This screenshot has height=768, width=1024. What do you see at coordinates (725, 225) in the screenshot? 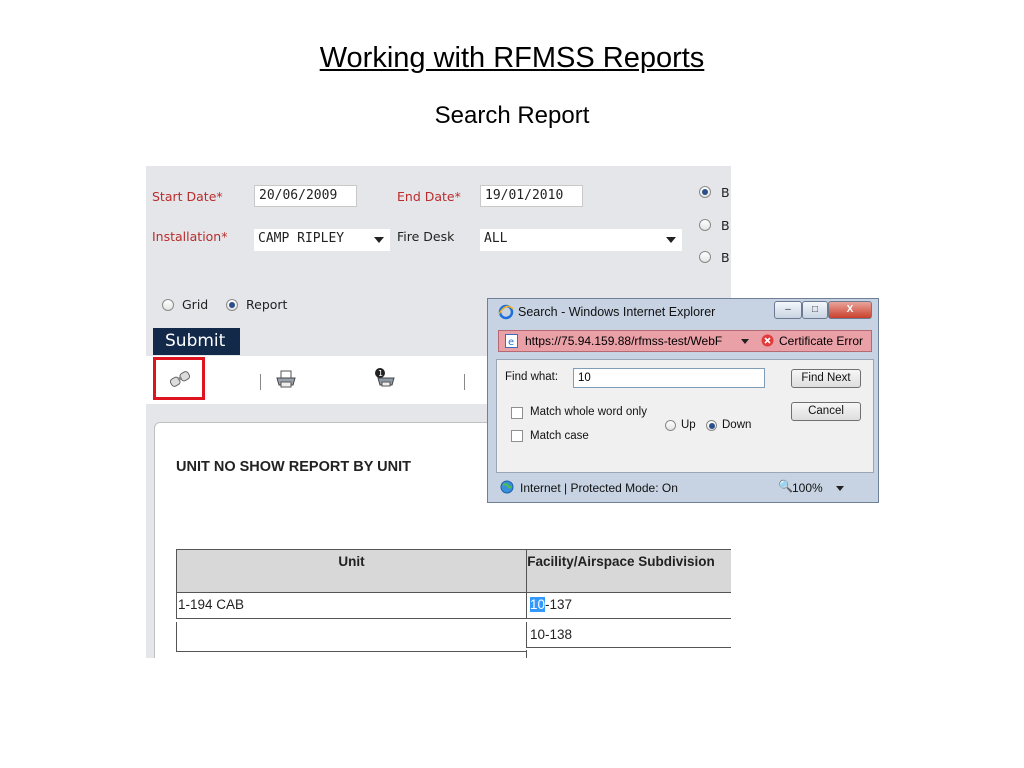
I see `report-type-option-2-label: B` at bounding box center [725, 225].